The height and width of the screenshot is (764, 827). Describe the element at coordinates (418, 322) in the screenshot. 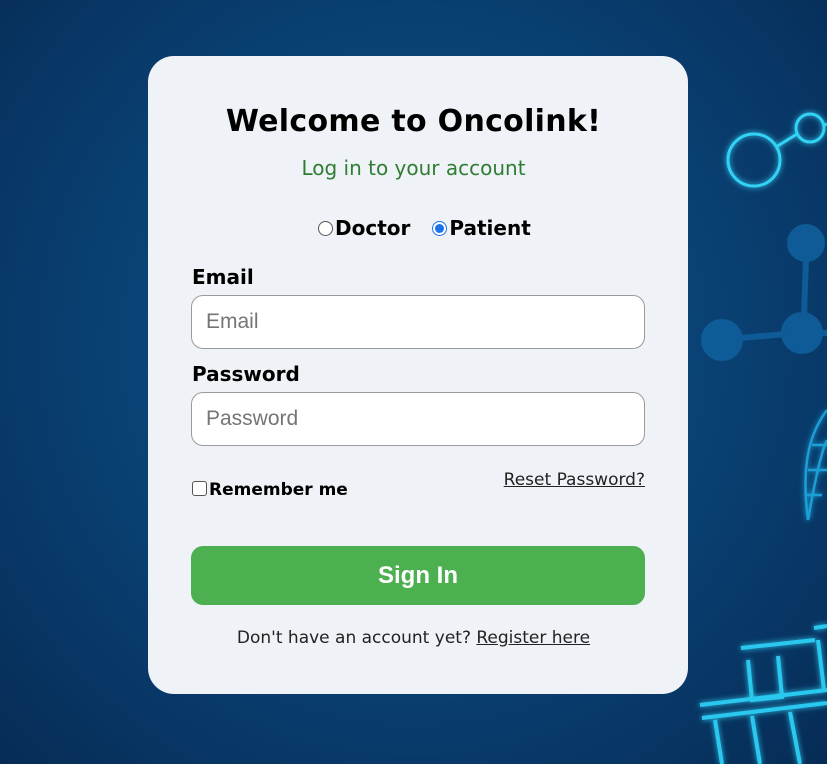

I see `email-field` at that location.